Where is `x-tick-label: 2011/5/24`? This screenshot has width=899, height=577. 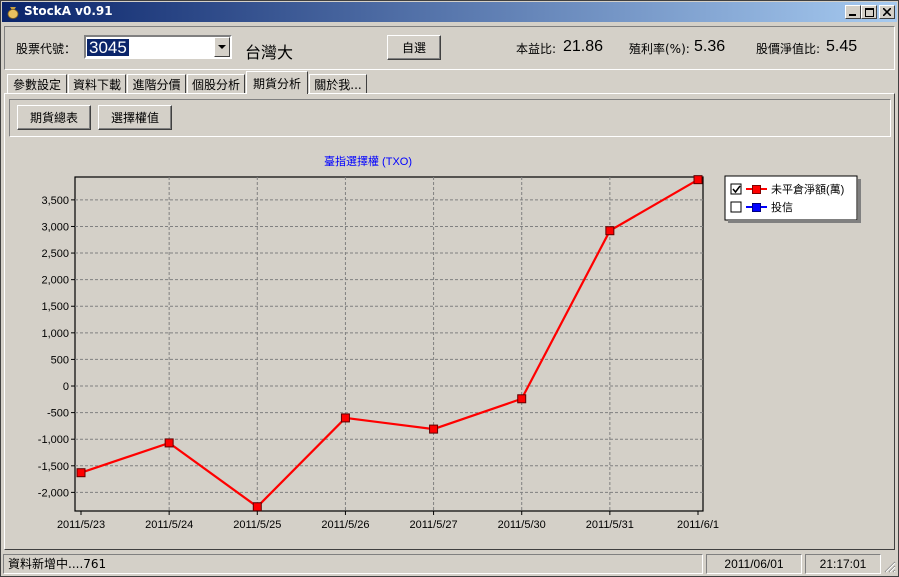 x-tick-label: 2011/5/24 is located at coordinates (169, 525).